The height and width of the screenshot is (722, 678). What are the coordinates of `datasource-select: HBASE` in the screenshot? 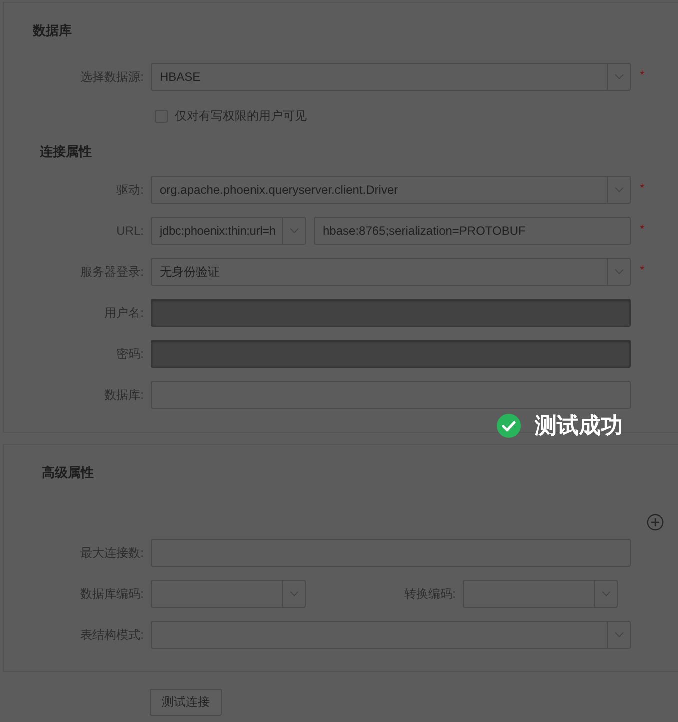 It's located at (391, 77).